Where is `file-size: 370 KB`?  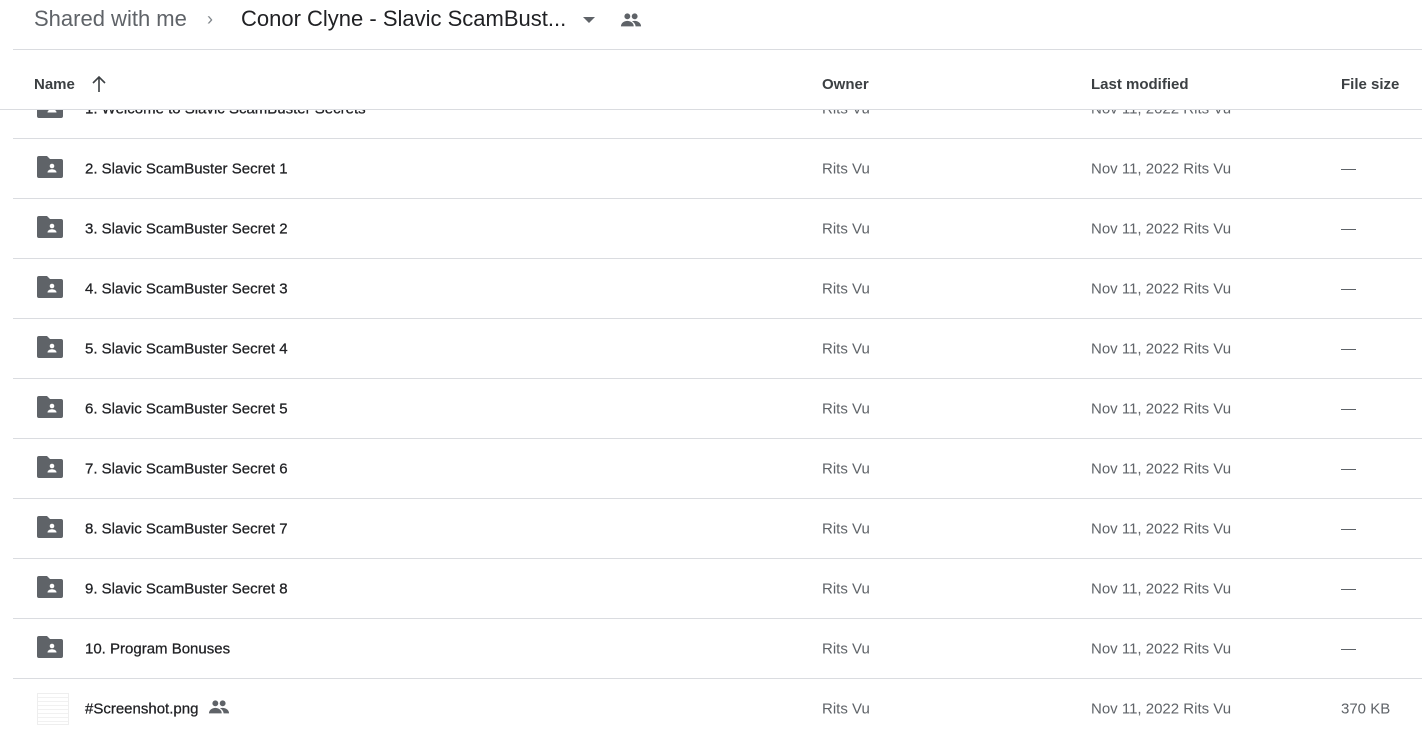
file-size: 370 KB is located at coordinates (1366, 708).